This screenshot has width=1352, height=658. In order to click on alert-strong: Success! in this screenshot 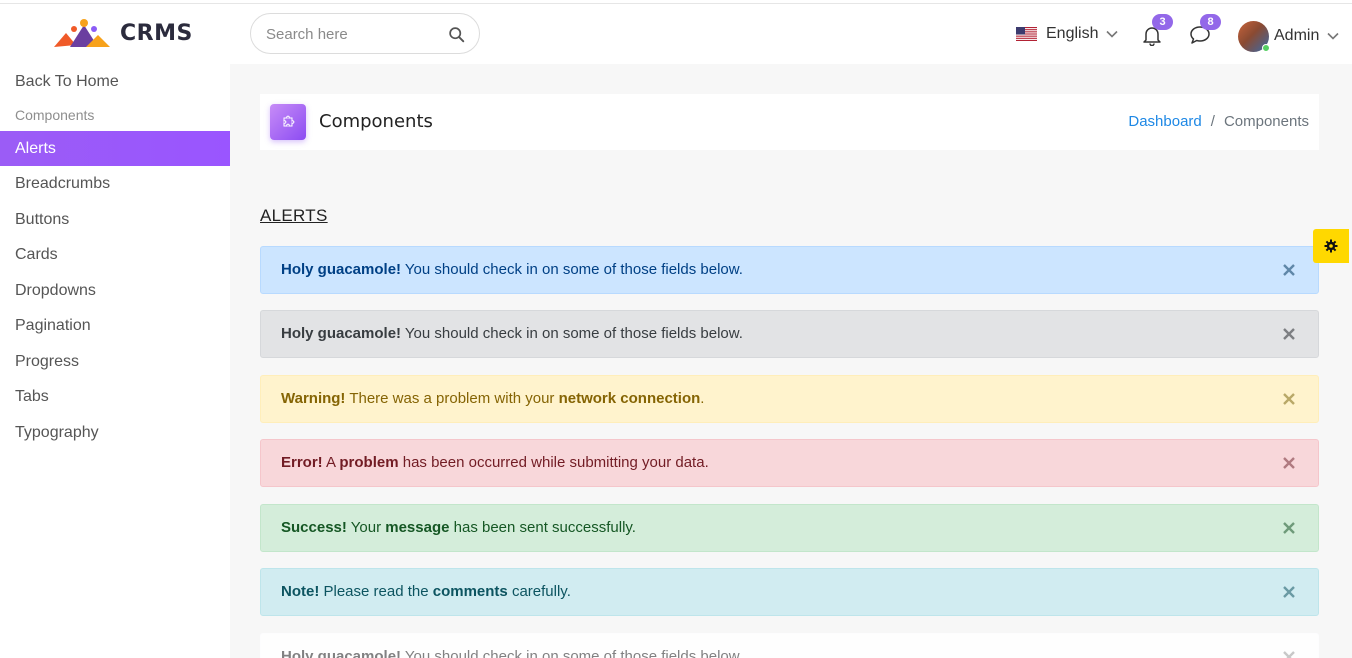, I will do `click(314, 527)`.